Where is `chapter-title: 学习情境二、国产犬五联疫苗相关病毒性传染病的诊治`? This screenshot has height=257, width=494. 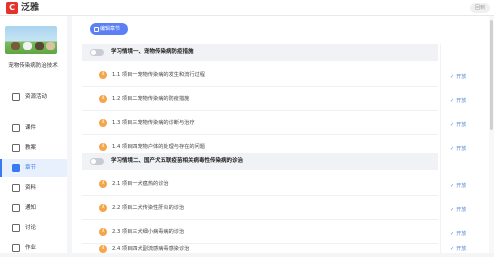 chapter-title: 学习情境二、国产犬五联疫苗相关病毒性传染病的诊治 is located at coordinates (177, 161).